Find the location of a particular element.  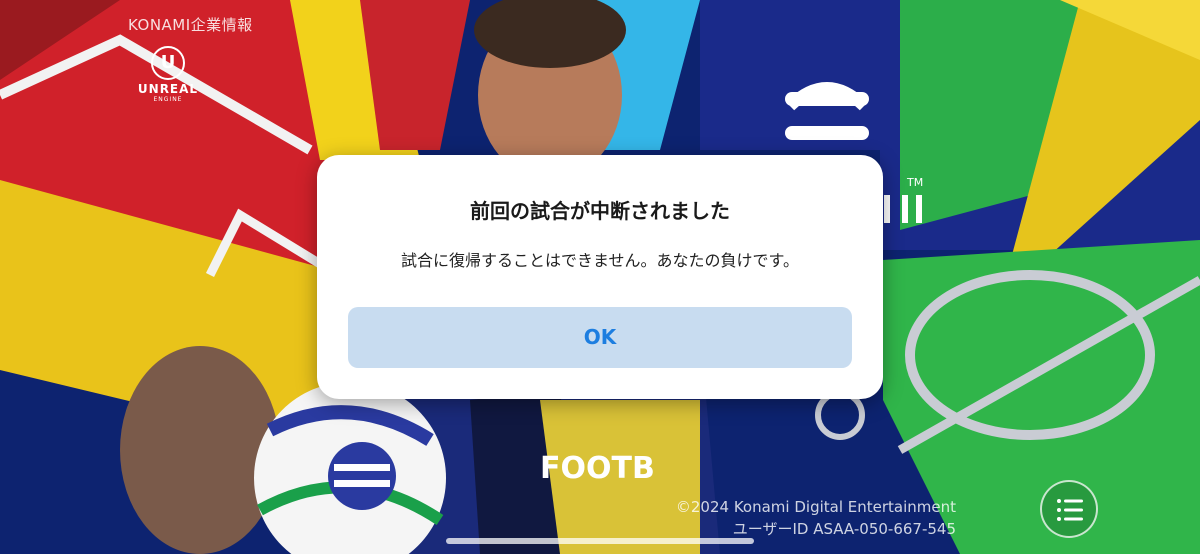

unreal-engine-logo: U UNREAL ENGINE is located at coordinates (168, 78).